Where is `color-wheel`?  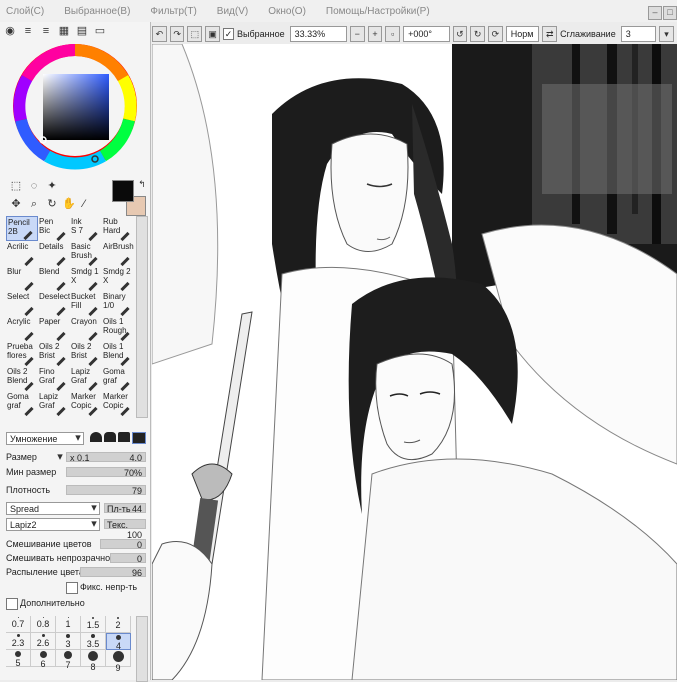
color-wheel is located at coordinates (75, 107).